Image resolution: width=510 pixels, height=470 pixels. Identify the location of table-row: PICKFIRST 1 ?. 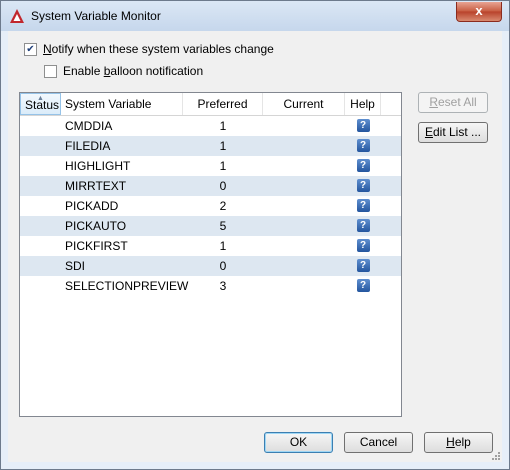
(210, 246).